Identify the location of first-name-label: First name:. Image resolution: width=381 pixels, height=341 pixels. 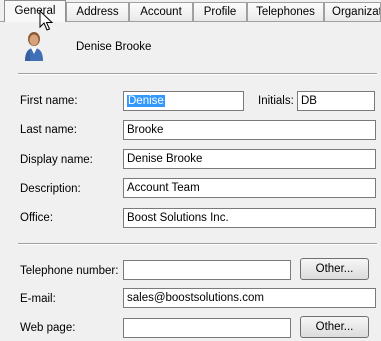
(49, 101).